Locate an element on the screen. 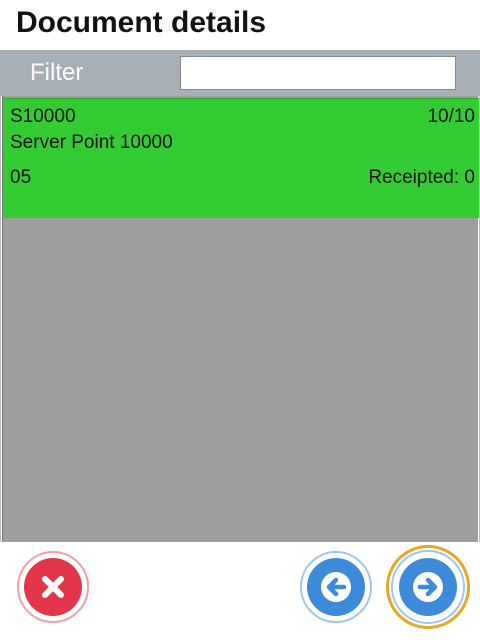  item-code: S10000 is located at coordinates (43, 116).